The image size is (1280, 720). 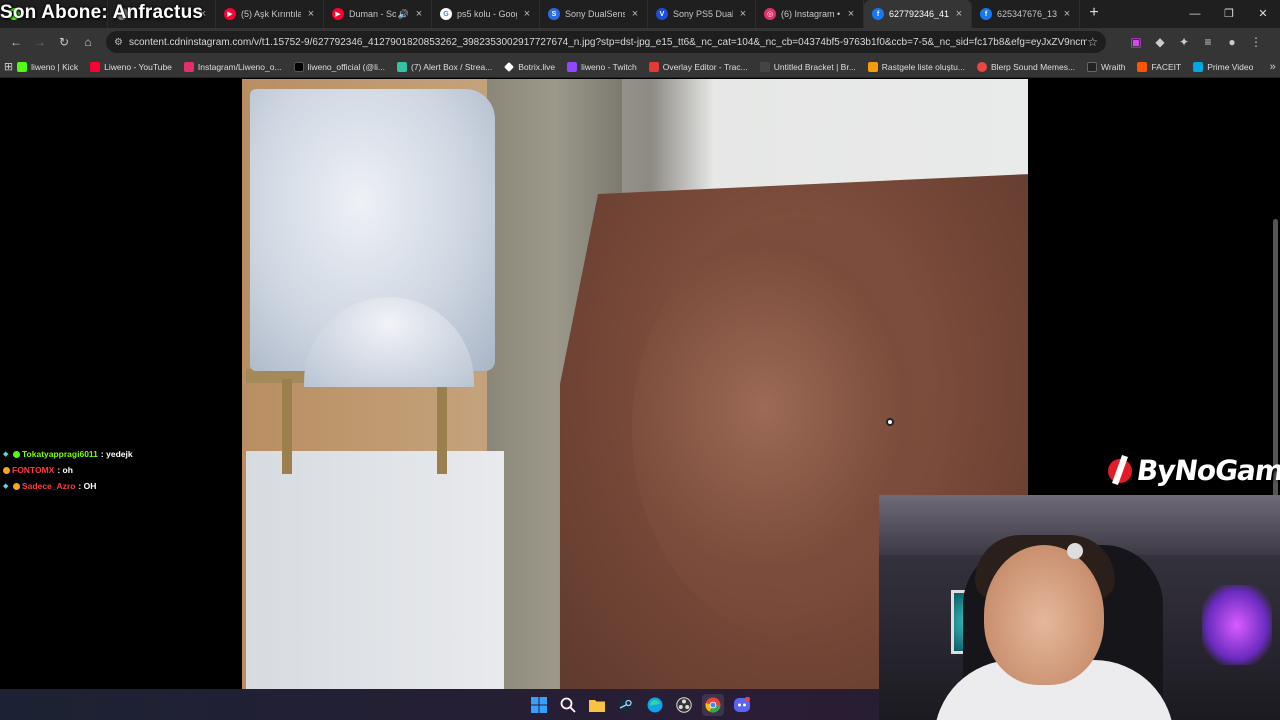 What do you see at coordinates (375, 570) in the screenshot?
I see `white-pedestal` at bounding box center [375, 570].